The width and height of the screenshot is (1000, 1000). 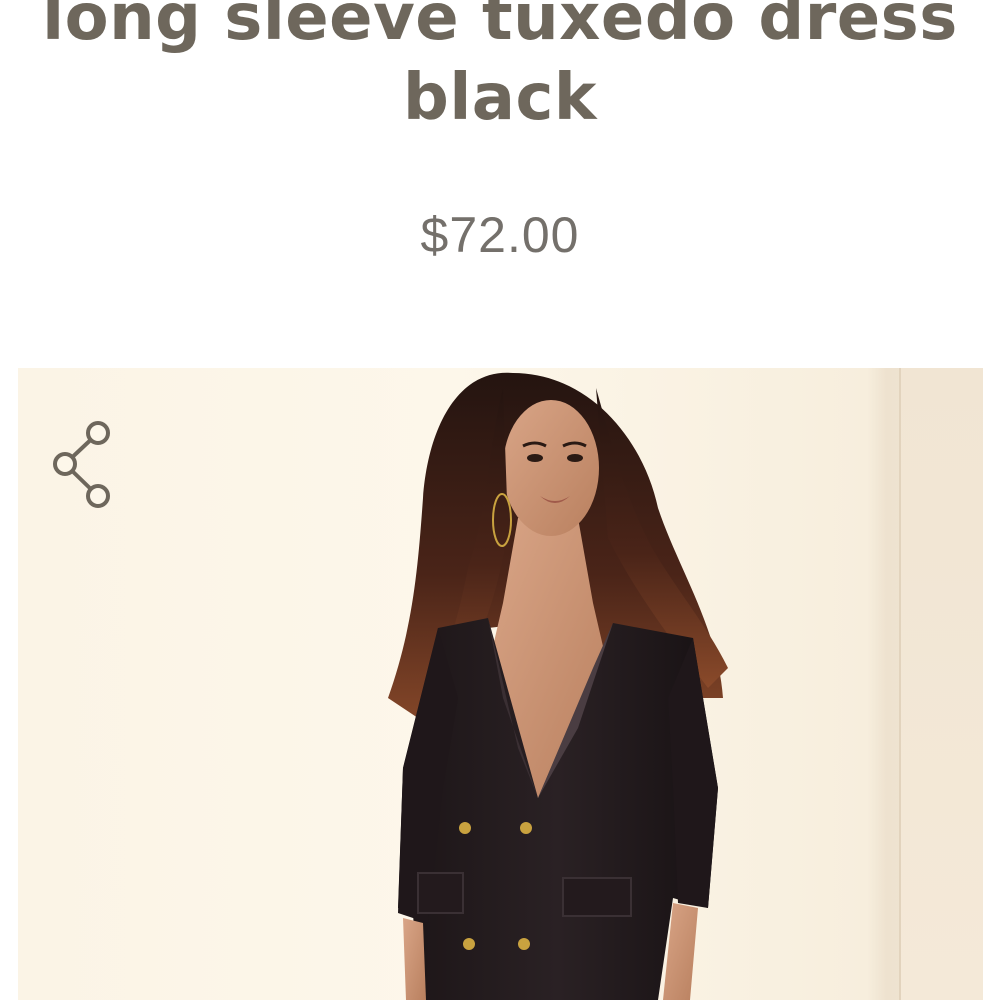 I want to click on product-title-line-2: black, so click(x=500, y=98).